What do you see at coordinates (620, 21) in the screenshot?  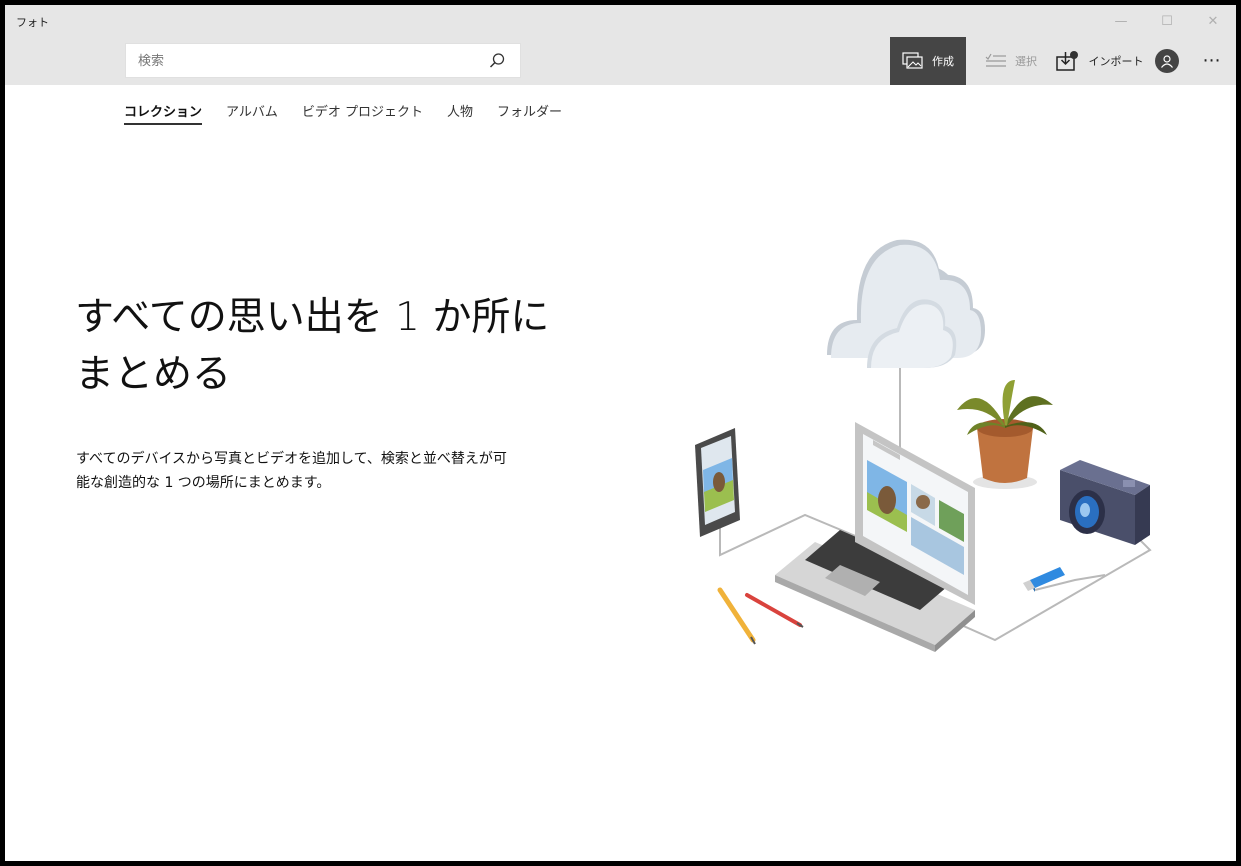 I see `title-bar: フォト — ☐ ✕` at bounding box center [620, 21].